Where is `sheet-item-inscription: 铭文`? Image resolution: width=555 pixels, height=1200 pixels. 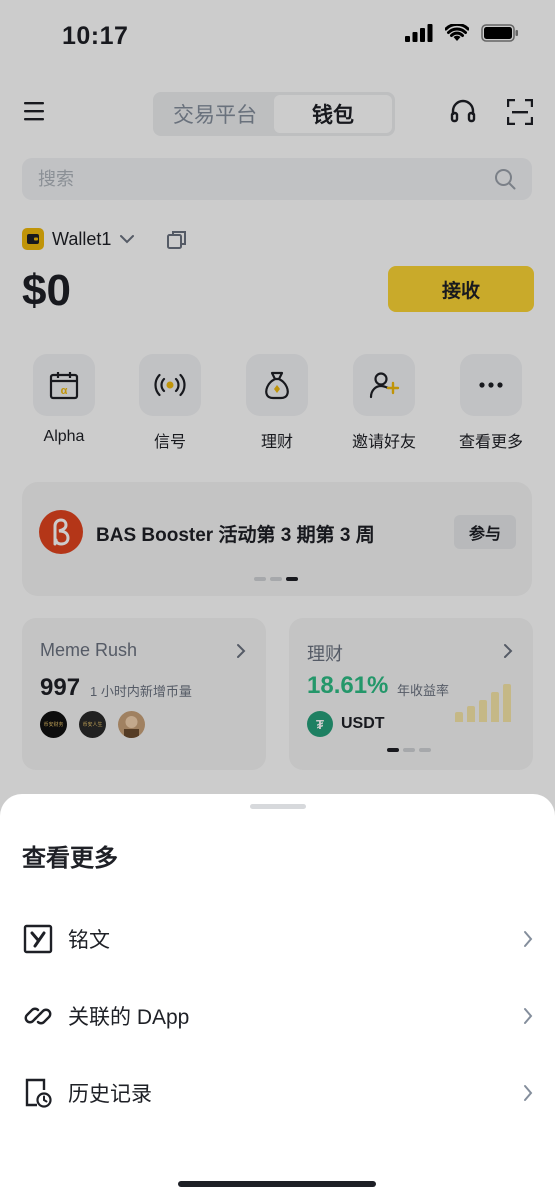 sheet-item-inscription: 铭文 is located at coordinates (277, 939).